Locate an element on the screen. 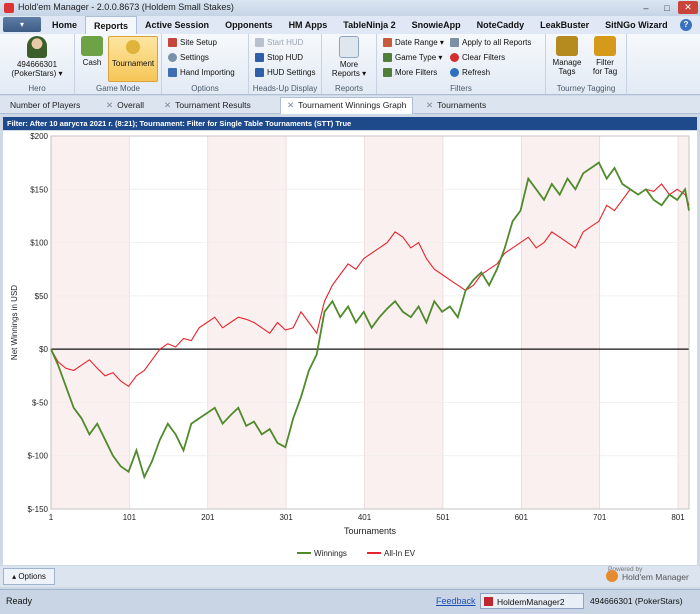 The width and height of the screenshot is (700, 614). game-mode-label: Game Mode is located at coordinates (118, 88).